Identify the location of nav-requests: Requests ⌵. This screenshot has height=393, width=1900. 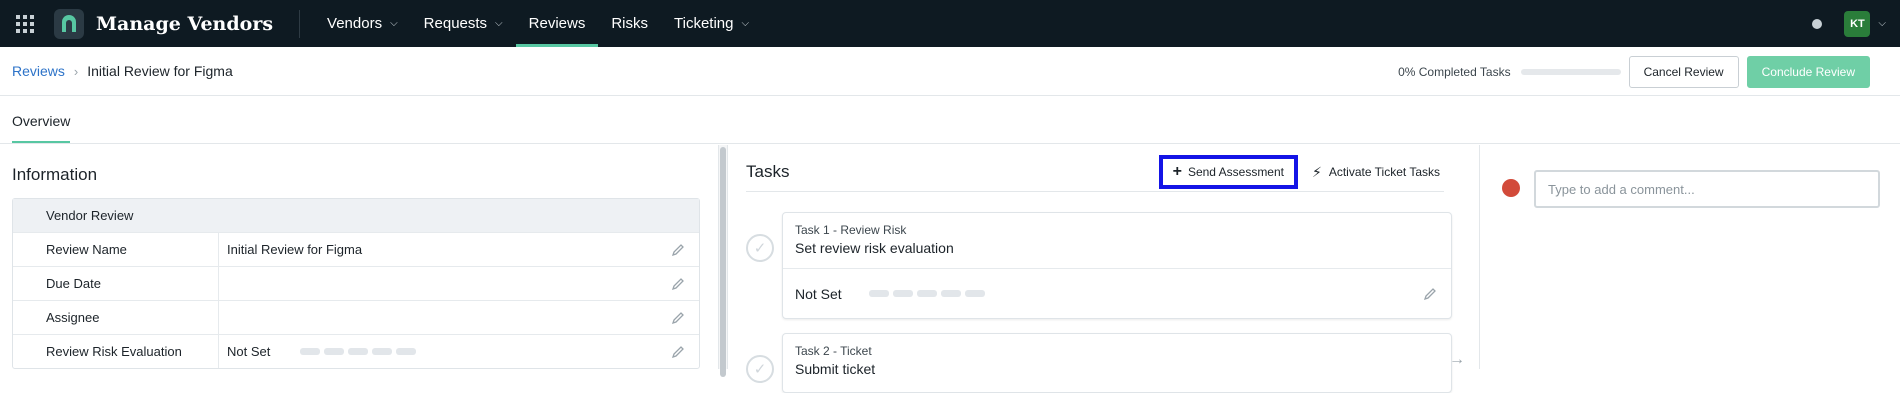
(463, 23).